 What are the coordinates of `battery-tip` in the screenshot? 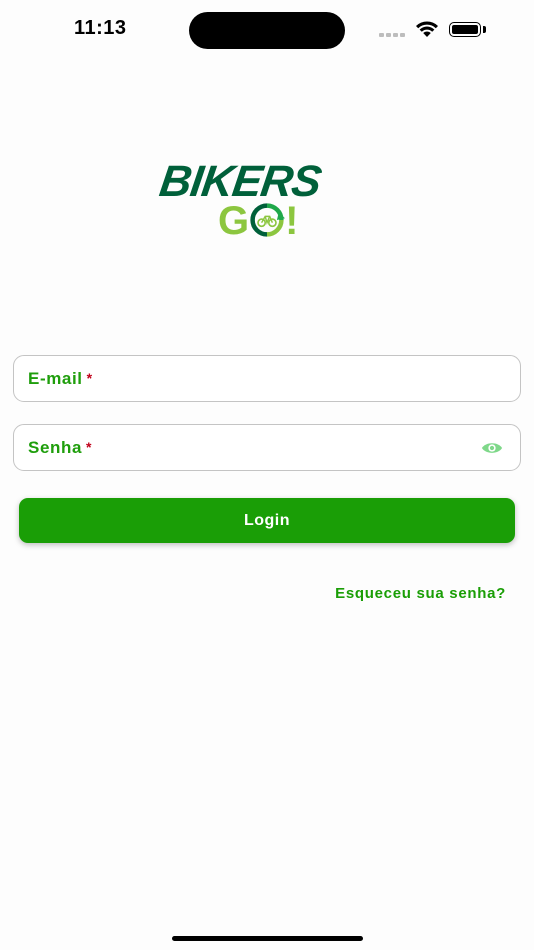 It's located at (484, 29).